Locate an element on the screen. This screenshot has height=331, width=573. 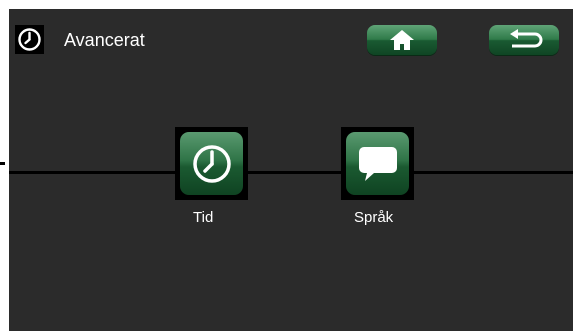
speech-bubble-icon is located at coordinates (377, 163).